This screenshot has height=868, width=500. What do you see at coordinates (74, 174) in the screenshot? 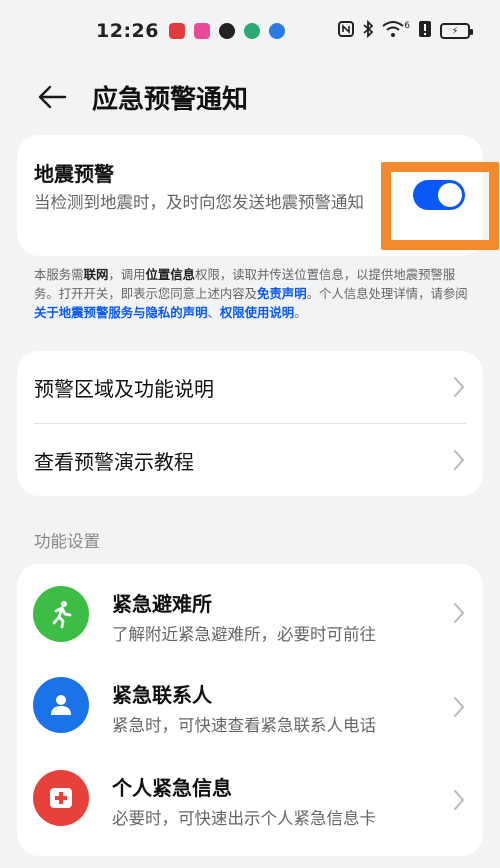
I see `earthquake-warning-title: 地震预警` at bounding box center [74, 174].